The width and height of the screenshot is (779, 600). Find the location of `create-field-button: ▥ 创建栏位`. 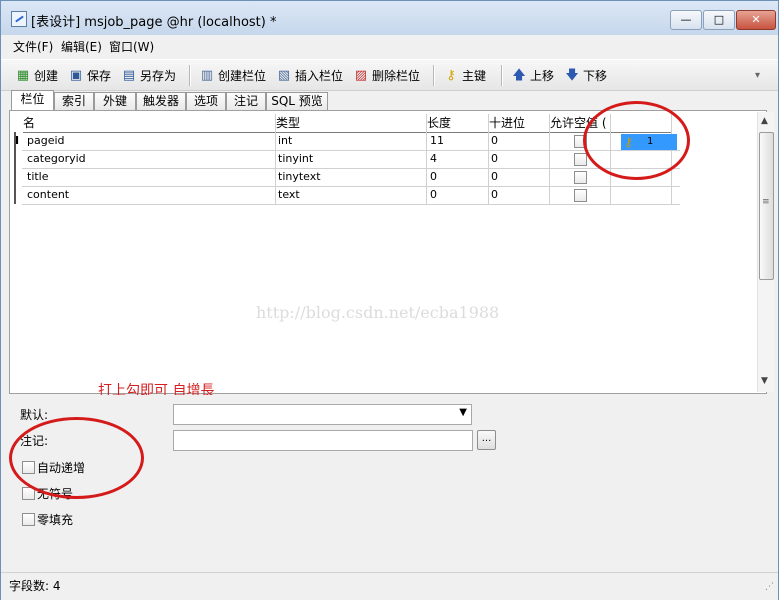

create-field-button: ▥ 创建栏位 is located at coordinates (232, 75).